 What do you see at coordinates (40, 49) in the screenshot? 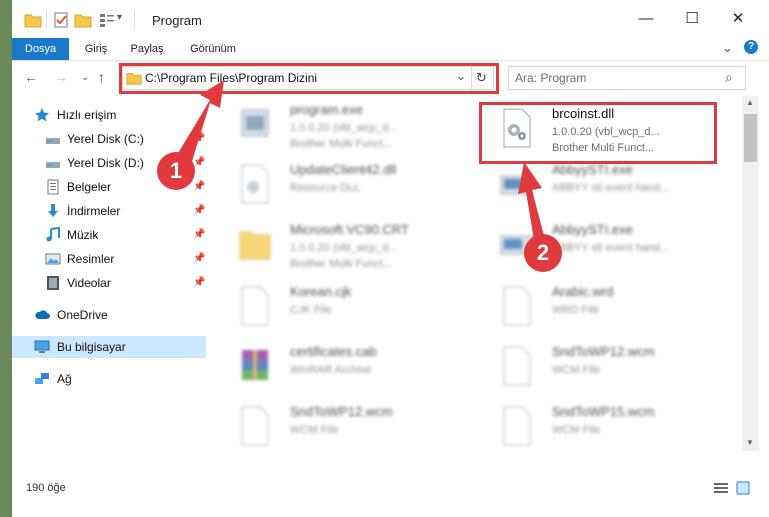
I see `tab-dosya: Dosya` at bounding box center [40, 49].